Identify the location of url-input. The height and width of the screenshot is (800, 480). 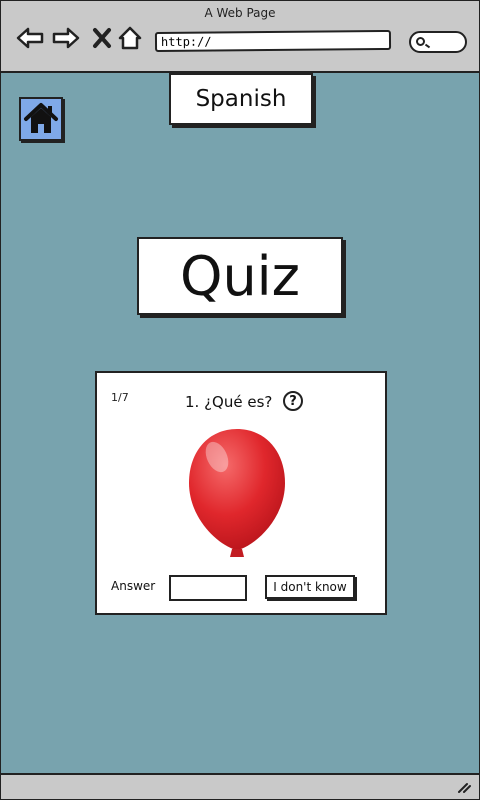
(273, 41).